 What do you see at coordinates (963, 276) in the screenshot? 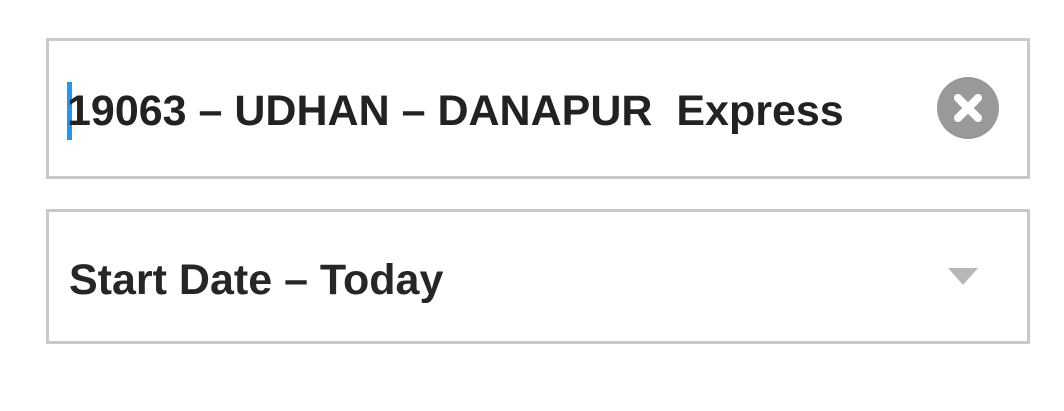
I see `dropdown-arrow-icon` at bounding box center [963, 276].